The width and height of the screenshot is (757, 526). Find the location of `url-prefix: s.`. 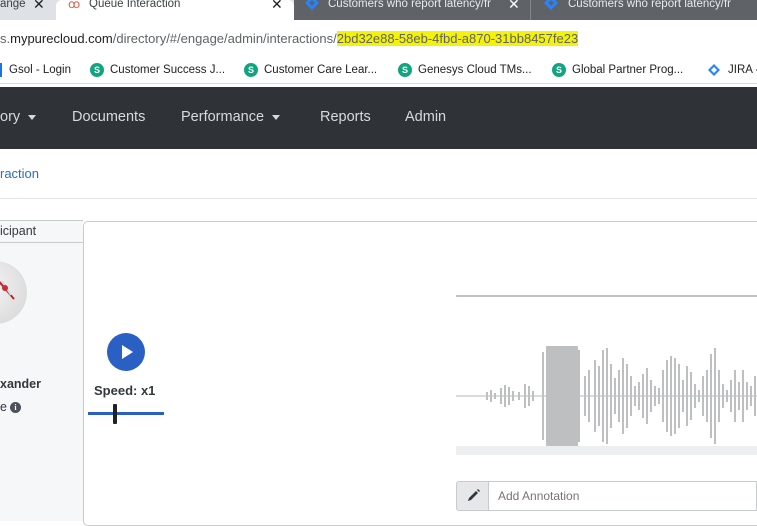

url-prefix: s. is located at coordinates (5, 38).